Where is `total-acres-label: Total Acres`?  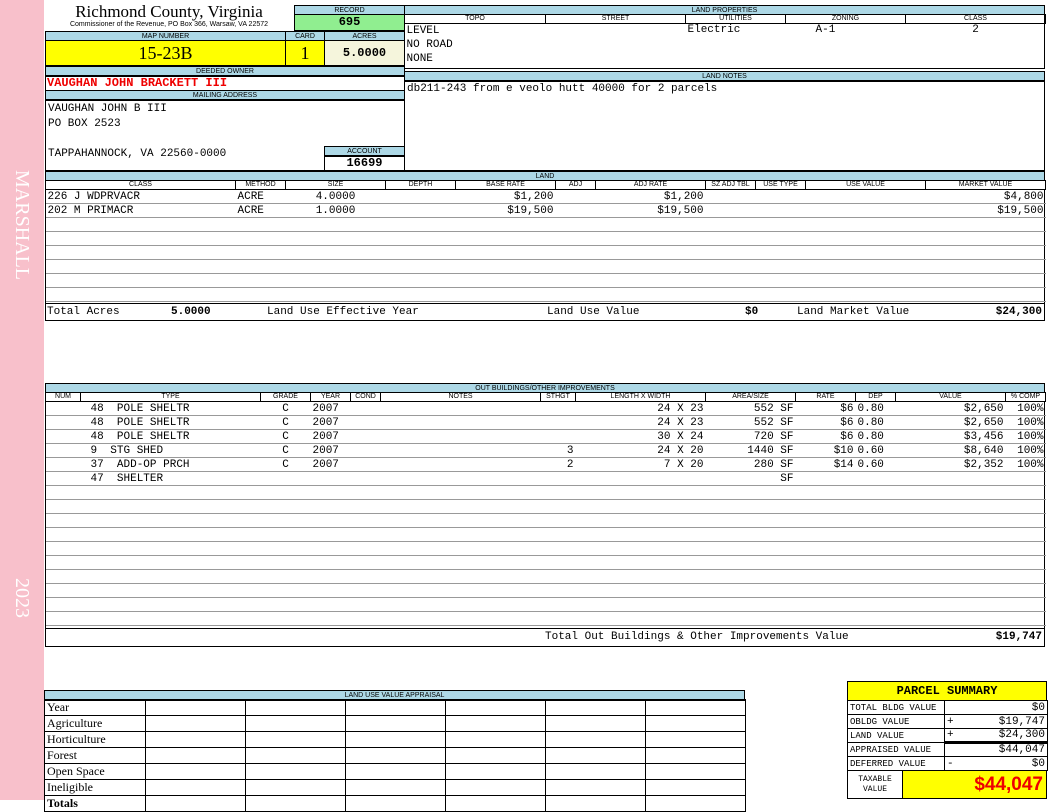
total-acres-label: Total Acres is located at coordinates (83, 312).